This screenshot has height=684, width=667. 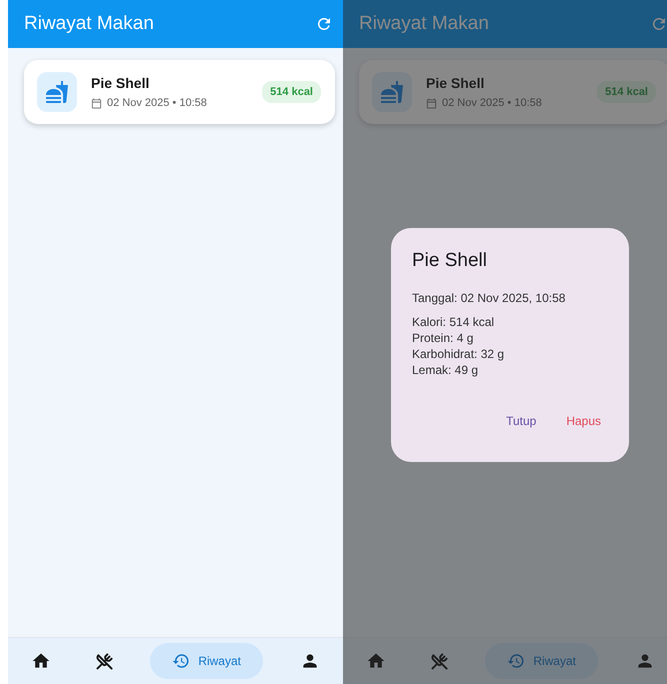 What do you see at coordinates (450, 261) in the screenshot?
I see `dialog-title: Pie Shell` at bounding box center [450, 261].